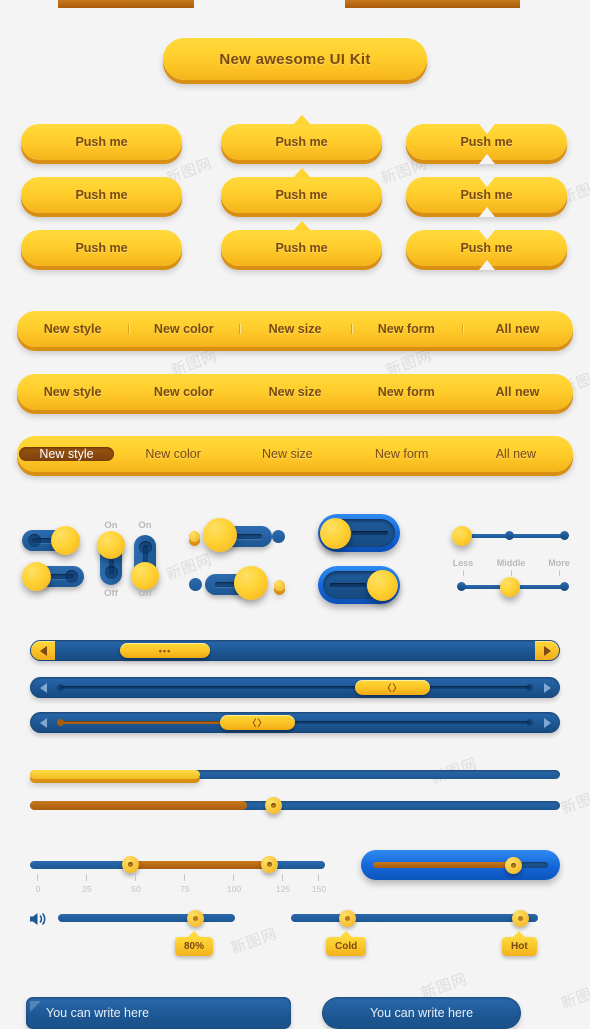 This screenshot has width=590, height=1029. I want to click on scrollbar-flat-filled: 〈〉, so click(295, 722).